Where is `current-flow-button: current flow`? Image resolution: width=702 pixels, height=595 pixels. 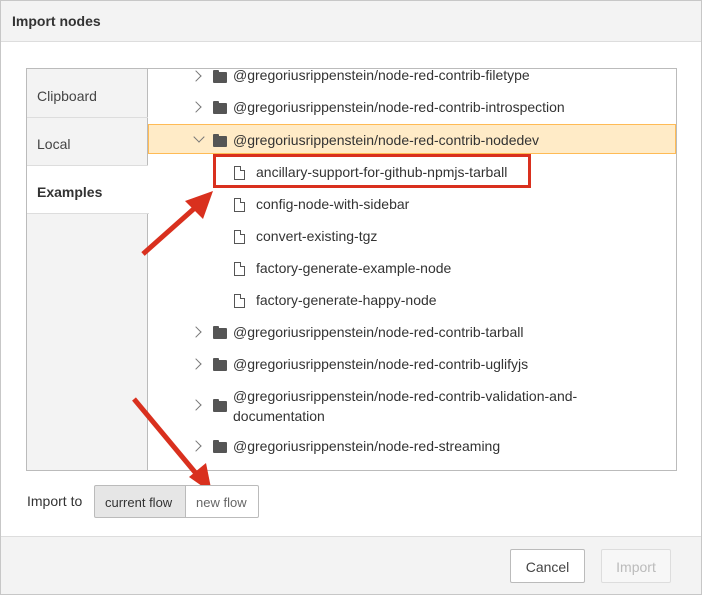 current-flow-button: current flow is located at coordinates (140, 501).